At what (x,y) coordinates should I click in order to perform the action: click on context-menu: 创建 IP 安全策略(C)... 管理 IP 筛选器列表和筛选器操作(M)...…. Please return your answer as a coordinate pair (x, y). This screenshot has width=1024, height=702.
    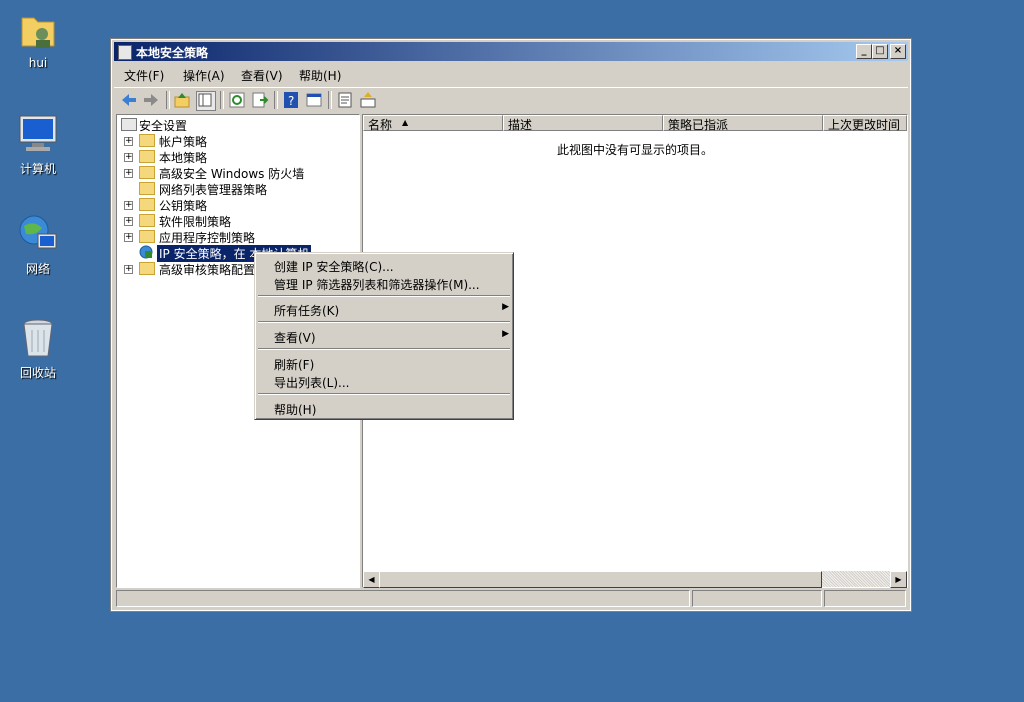
    Looking at the image, I should click on (384, 336).